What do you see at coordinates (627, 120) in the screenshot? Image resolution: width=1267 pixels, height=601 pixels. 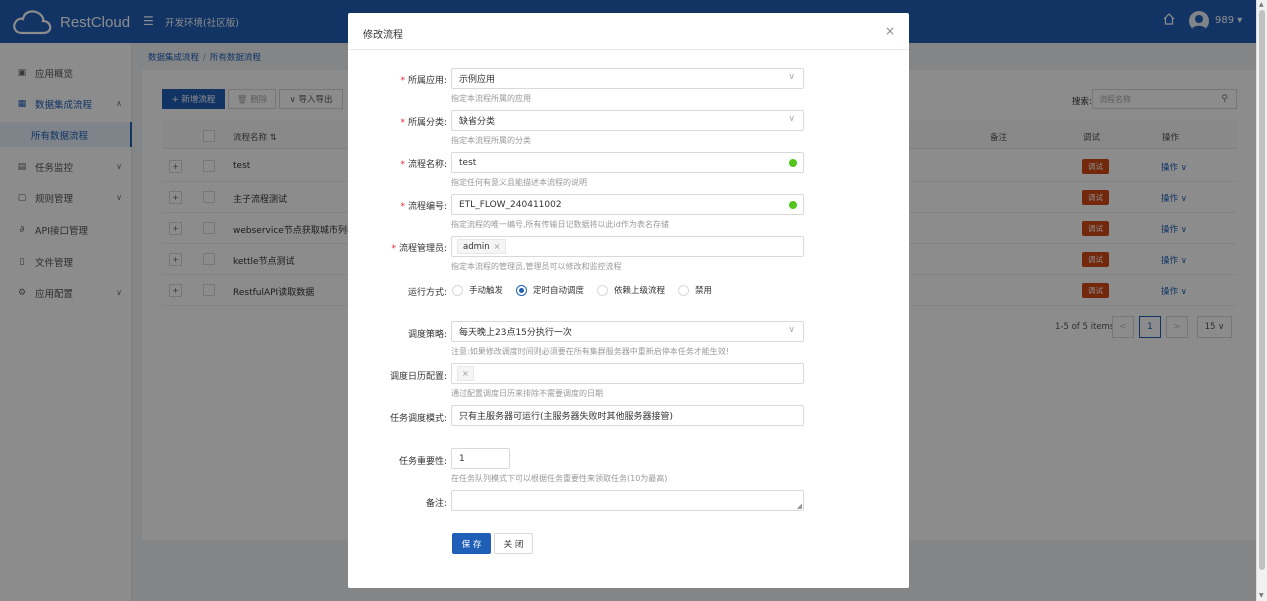 I see `category-select: 缺省分类 ∨` at bounding box center [627, 120].